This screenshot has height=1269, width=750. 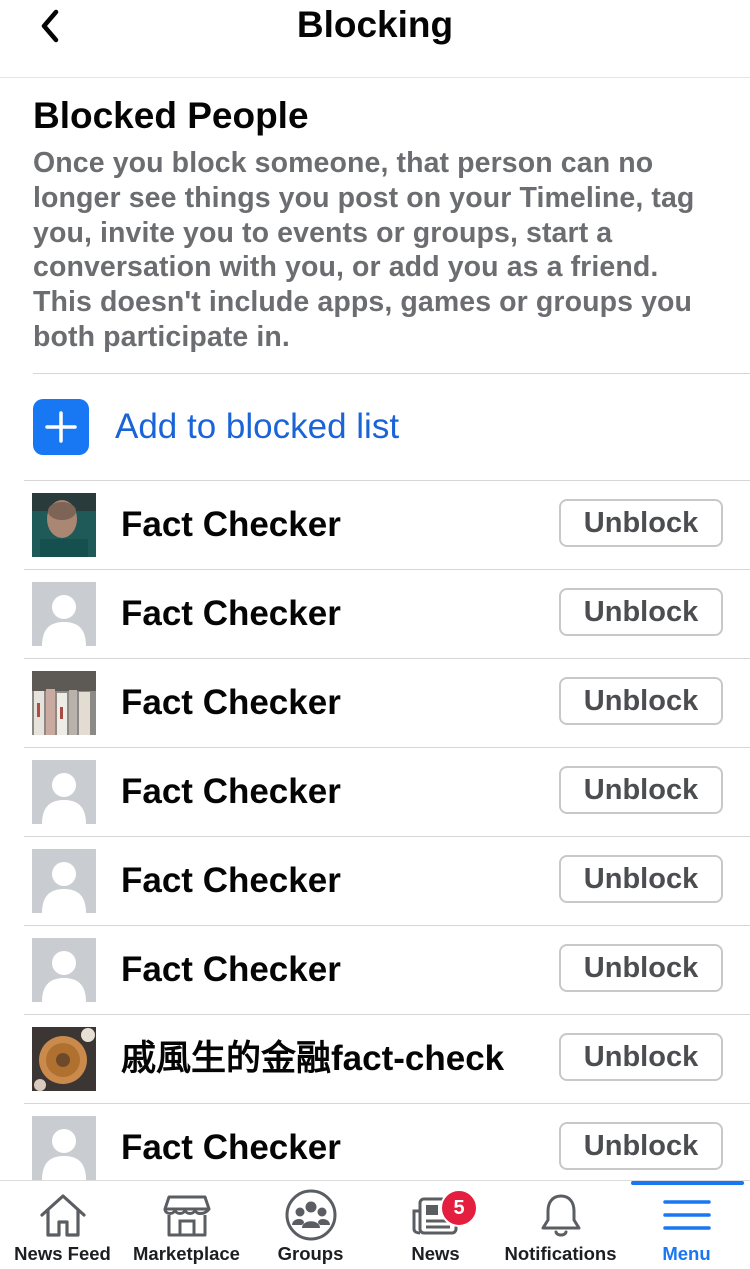 I want to click on top-bar: Blocking, so click(x=375, y=39).